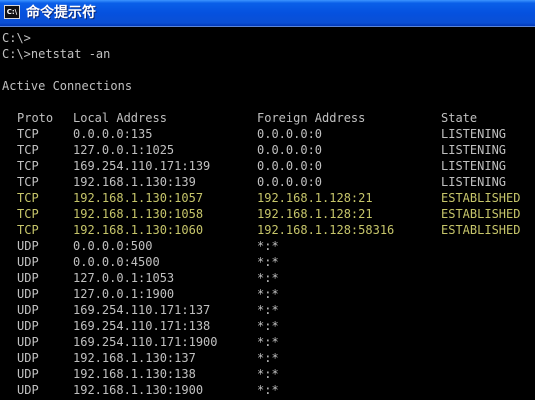 The height and width of the screenshot is (400, 535). I want to click on cell-local-address: 169.254.110.171:138, so click(142, 326).